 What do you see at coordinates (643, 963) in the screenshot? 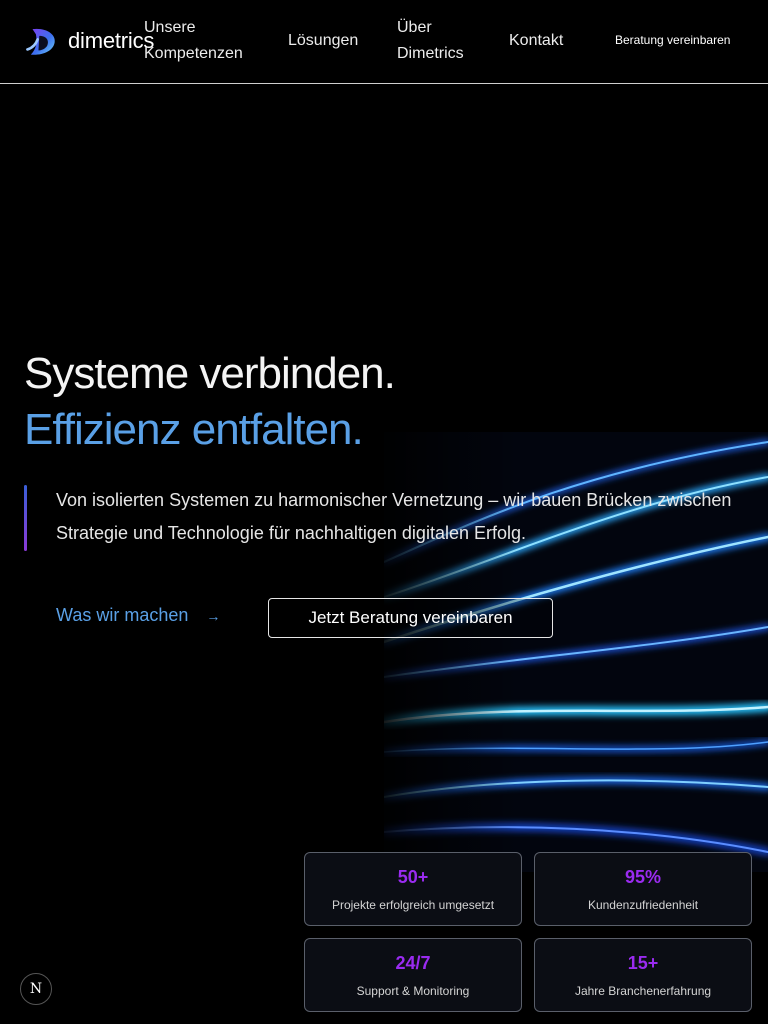
I see `stat-value: 15+` at bounding box center [643, 963].